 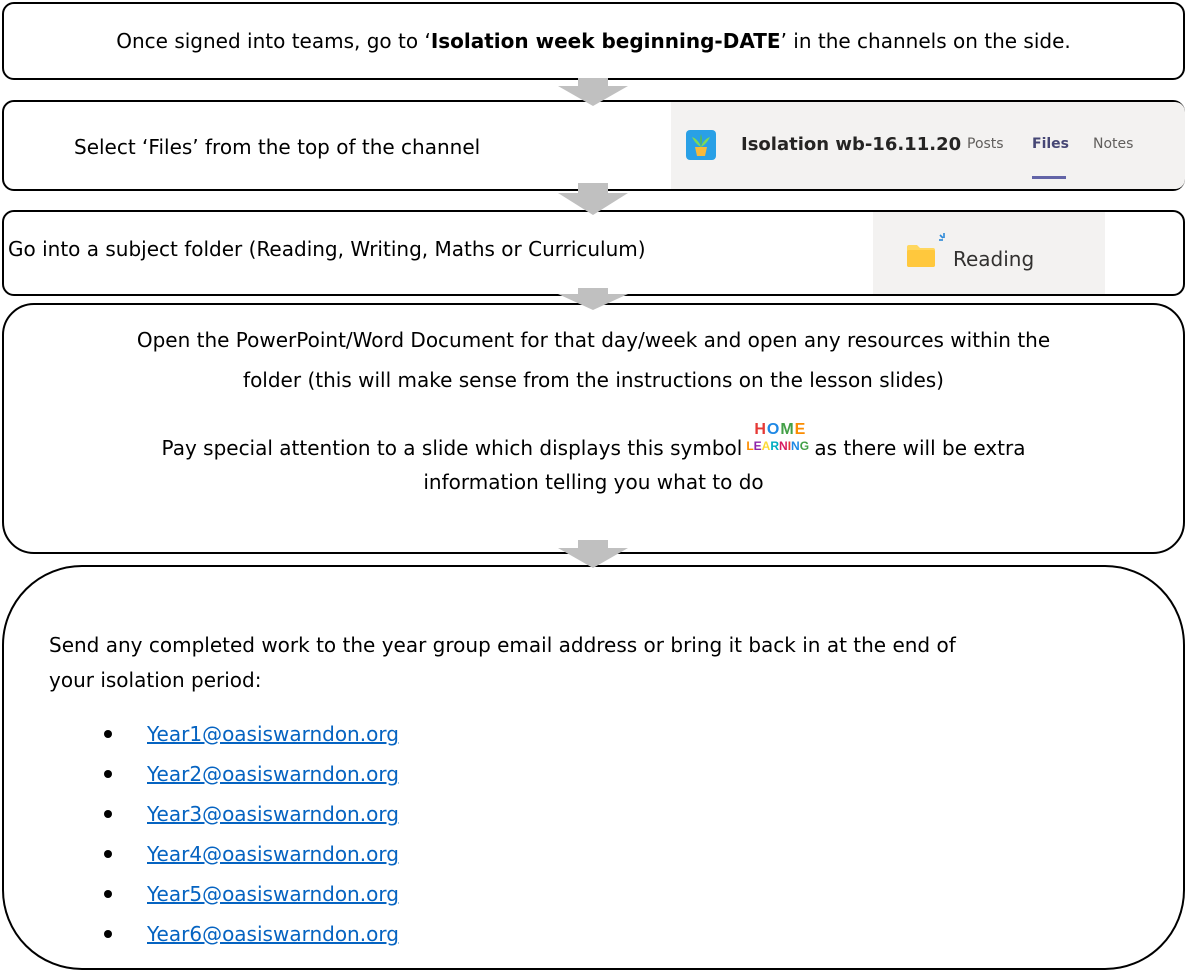 I want to click on folder-screenshot: Reading, so click(x=989, y=253).